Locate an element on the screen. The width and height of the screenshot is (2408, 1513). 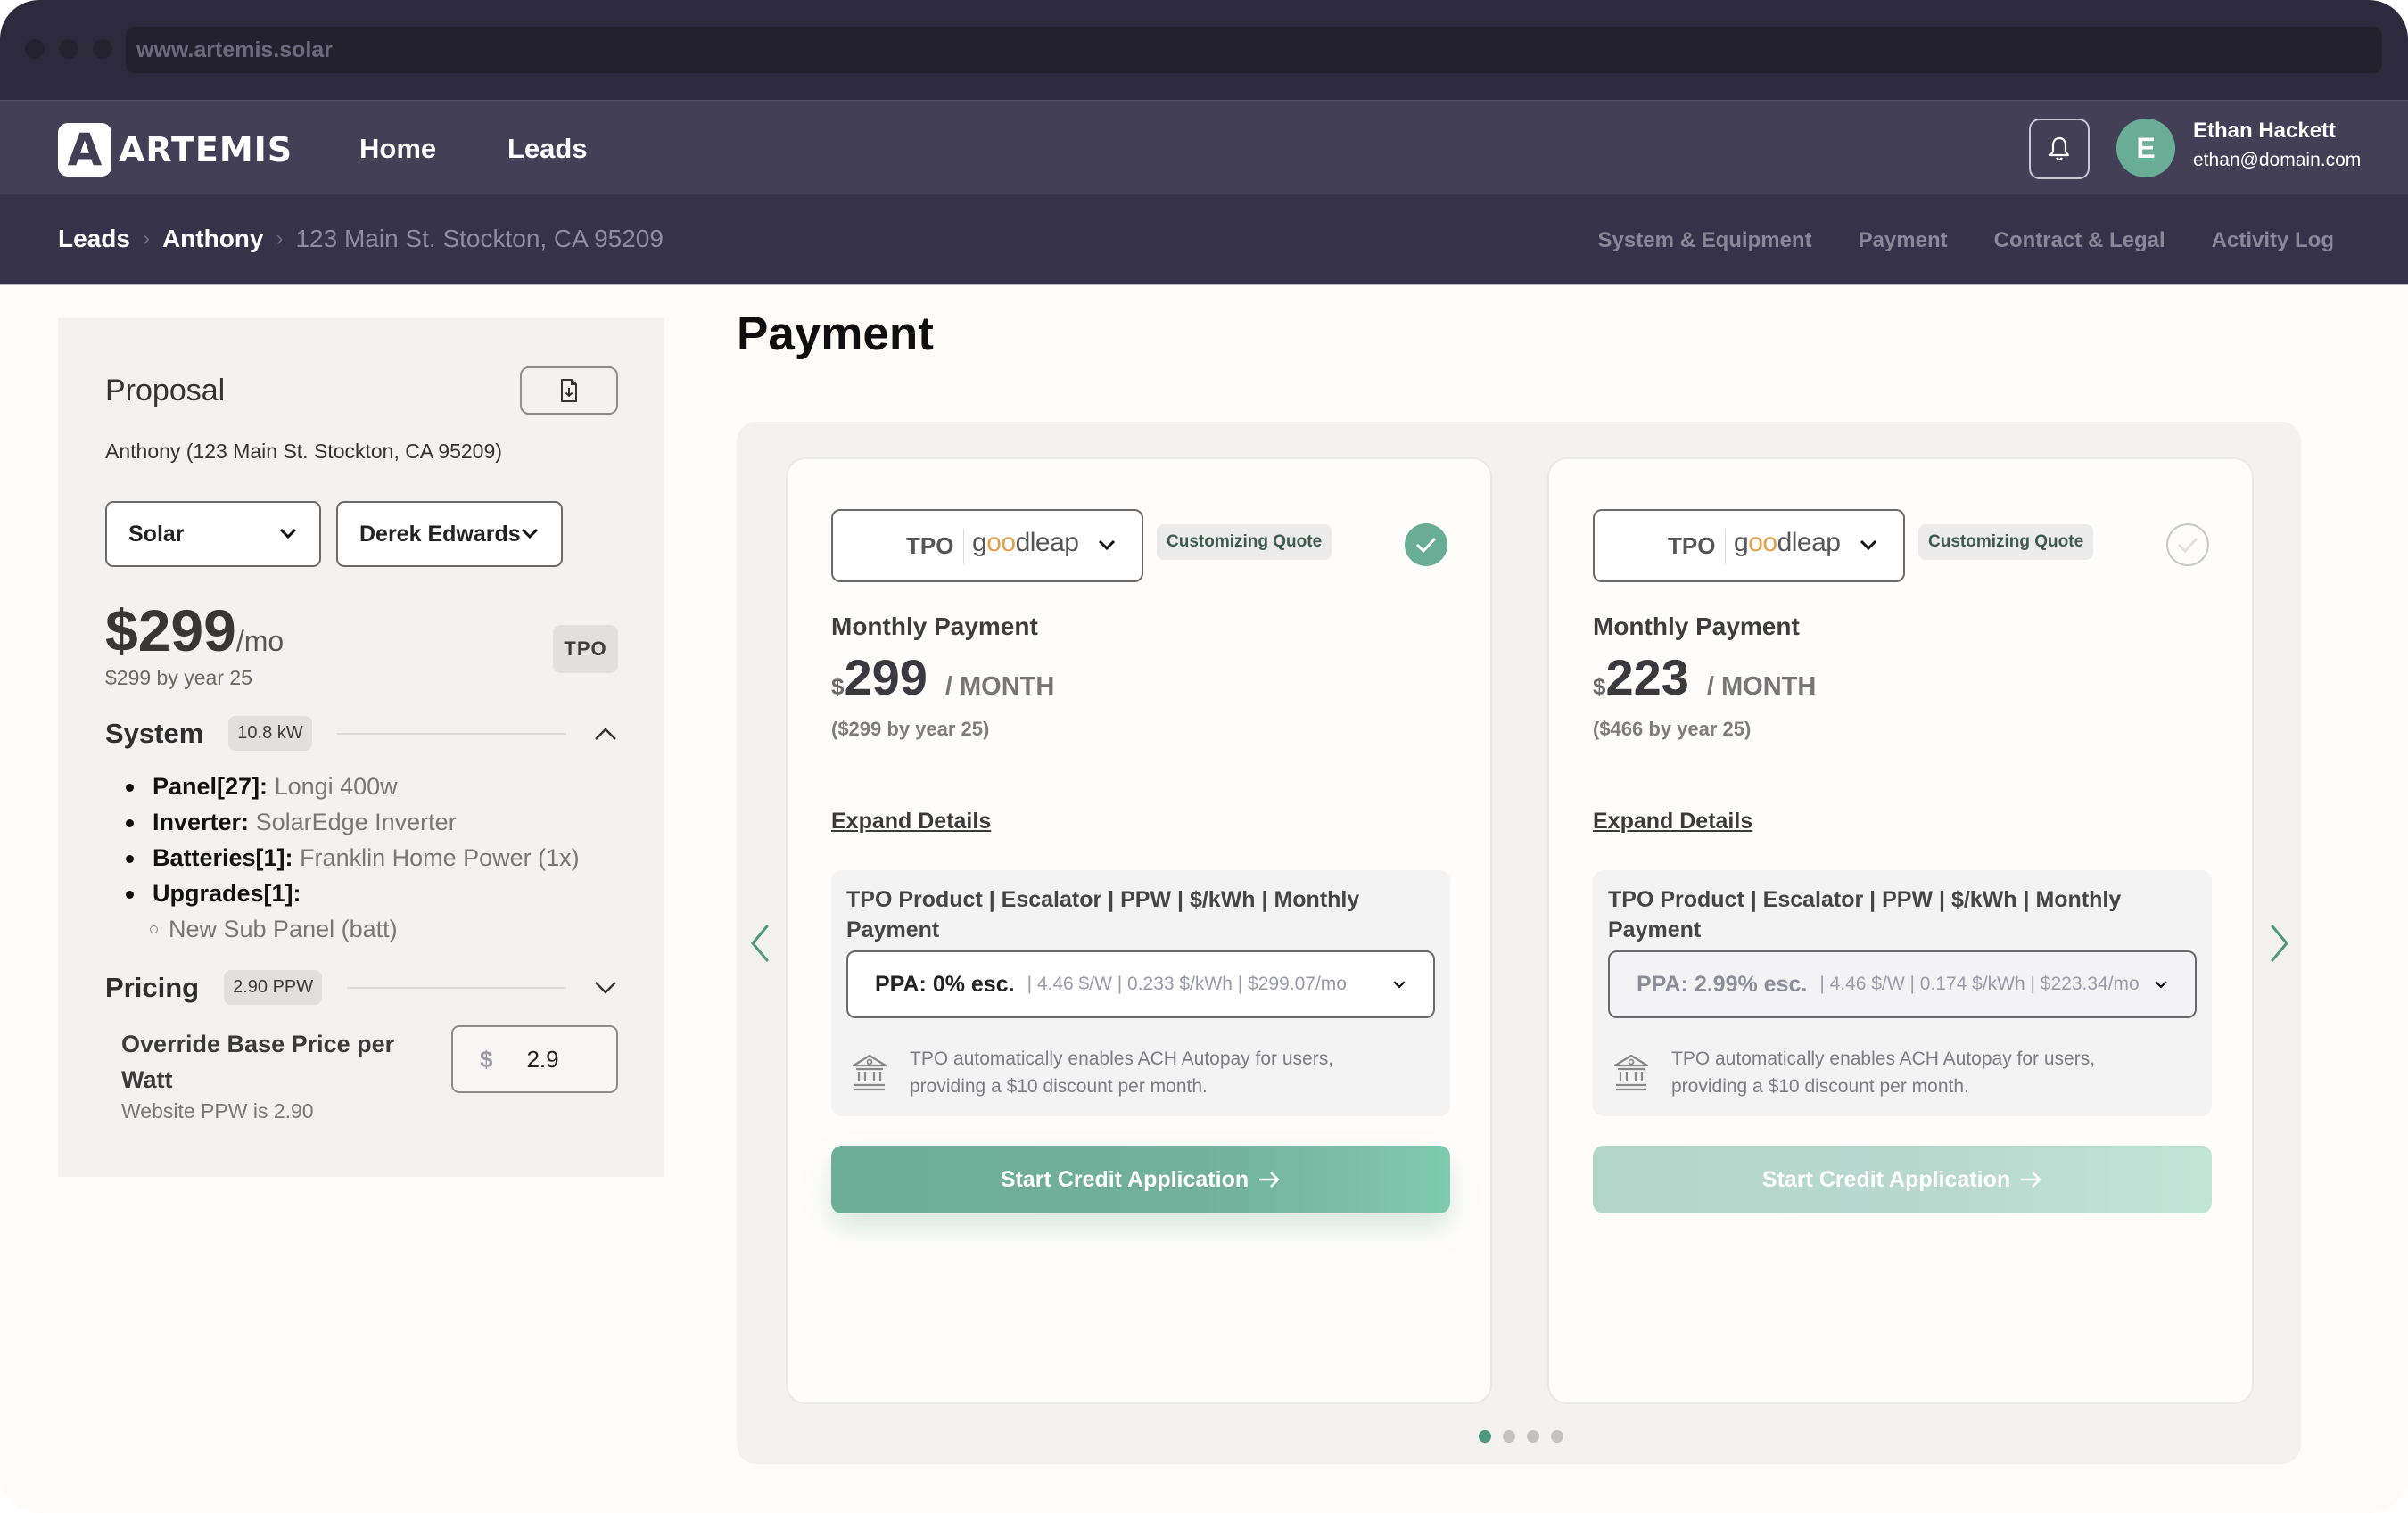
monthly-payment-amount: $ 299 / MONTH is located at coordinates (942, 677).